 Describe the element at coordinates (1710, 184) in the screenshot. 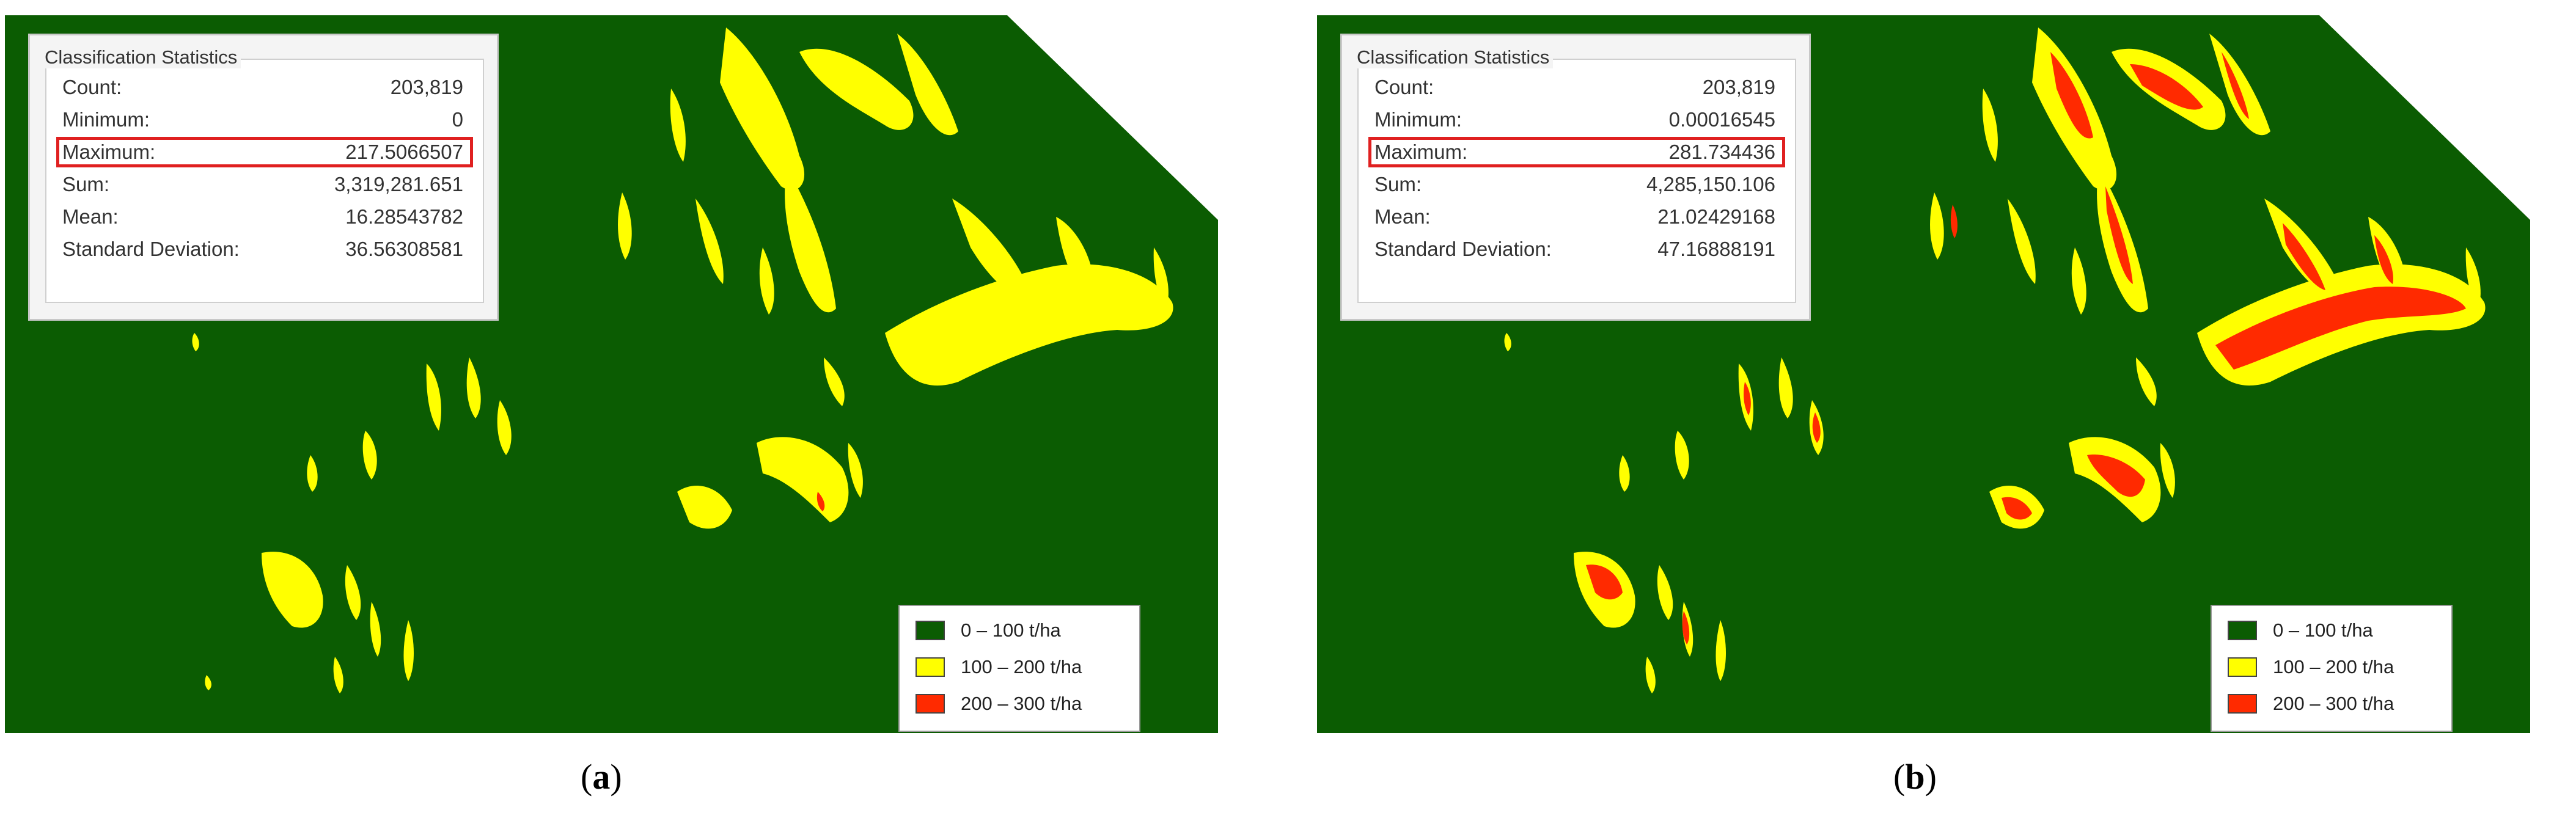

I see `stat-value: 4,285,150.106` at that location.